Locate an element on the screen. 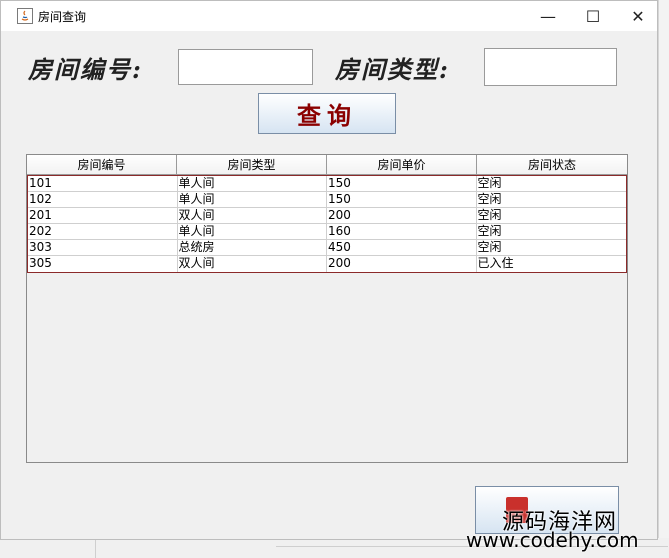  minimize-button: — is located at coordinates (548, 16).